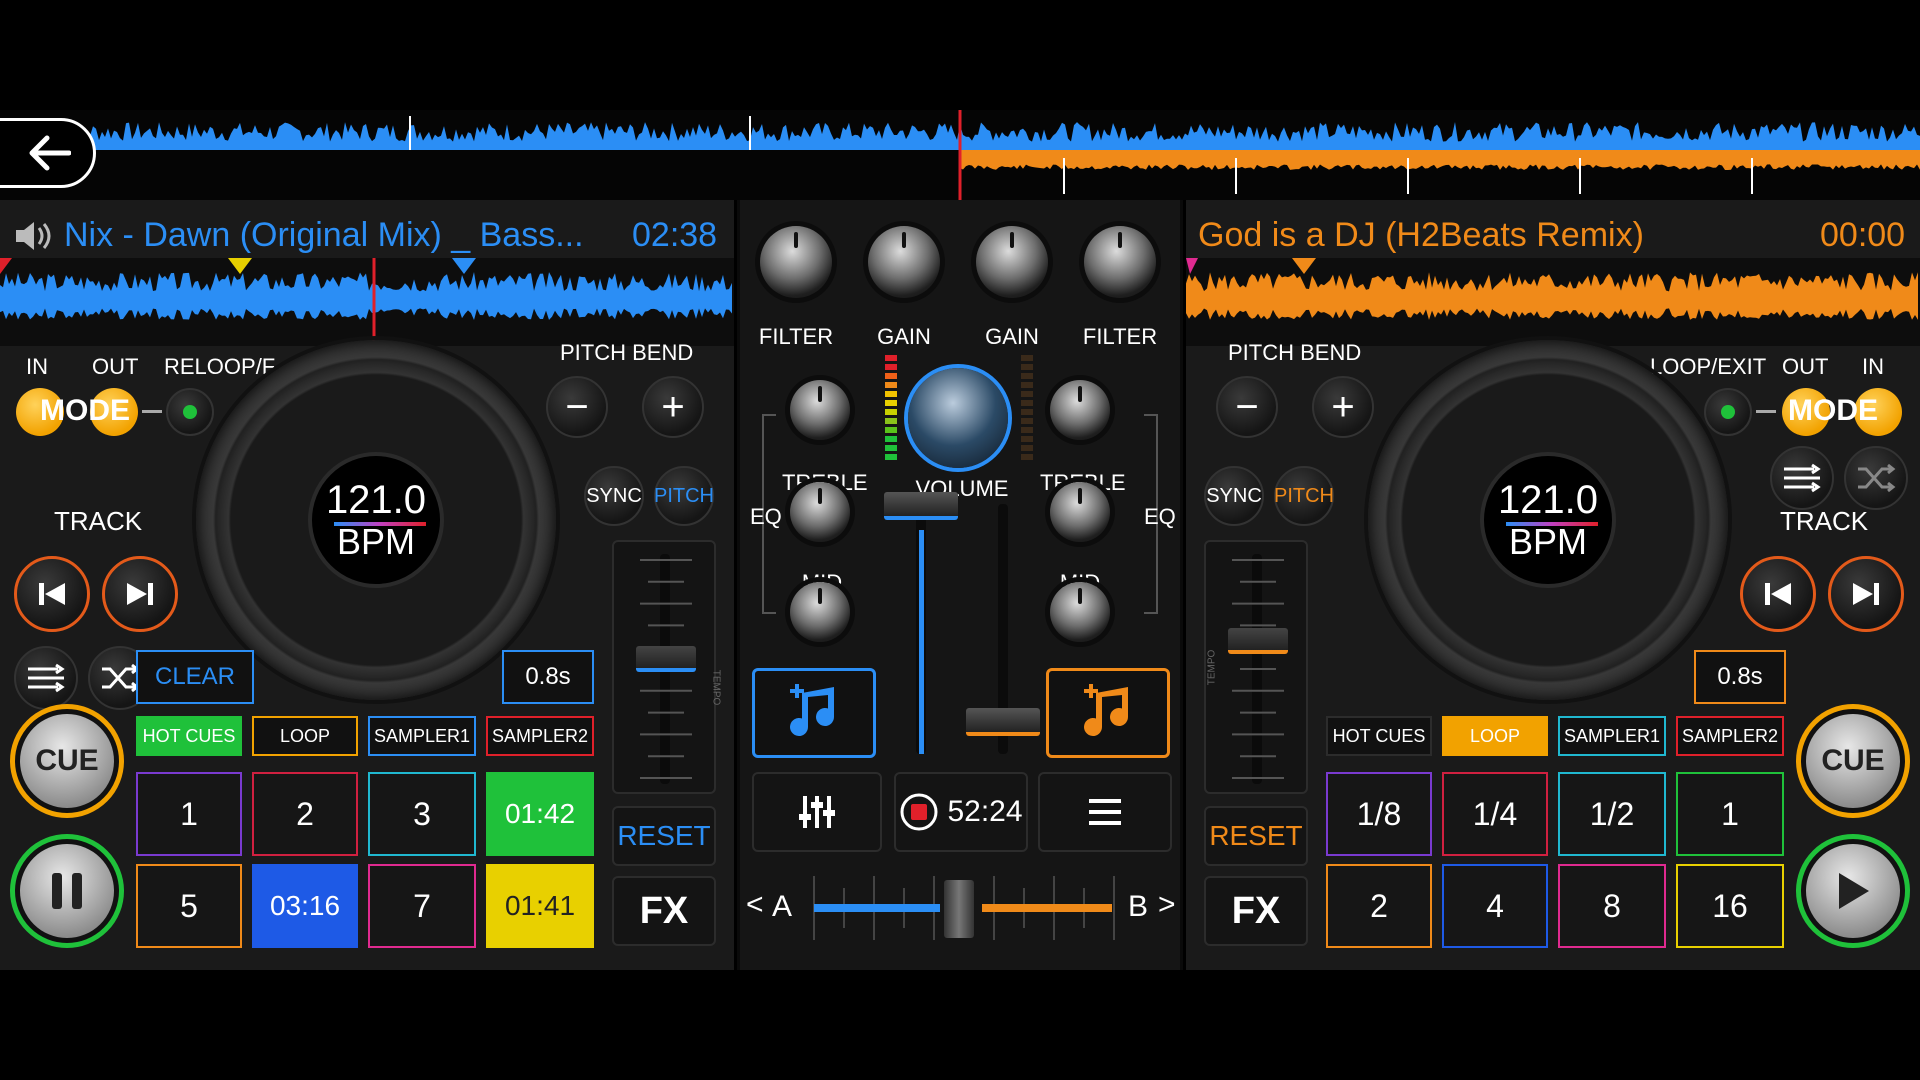 The image size is (1920, 1080). Describe the element at coordinates (48, 153) in the screenshot. I see `back-button` at that location.